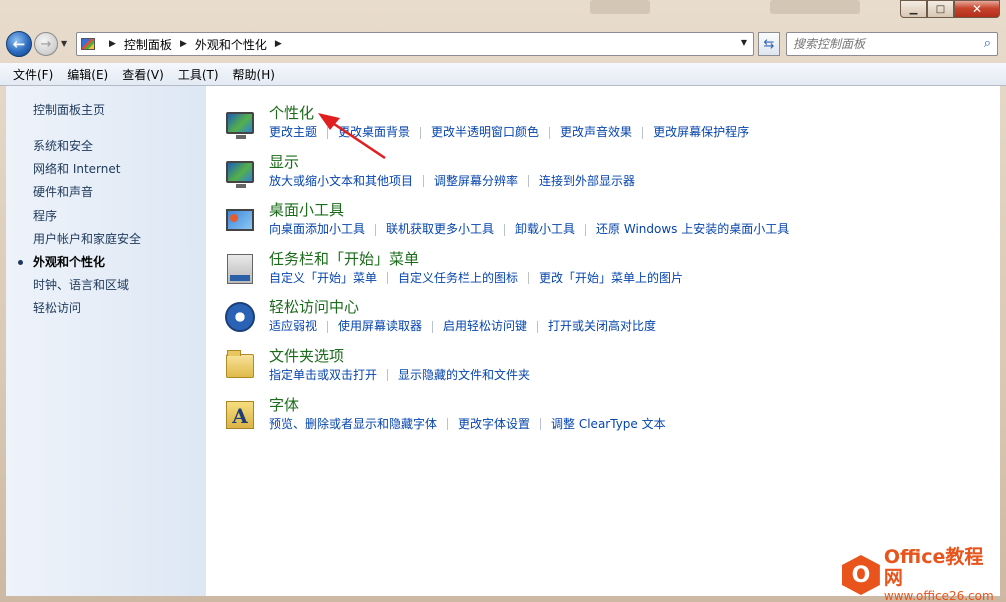 This screenshot has height=602, width=1006. What do you see at coordinates (913, 9) in the screenshot?
I see `minimize-button: ▁` at bounding box center [913, 9].